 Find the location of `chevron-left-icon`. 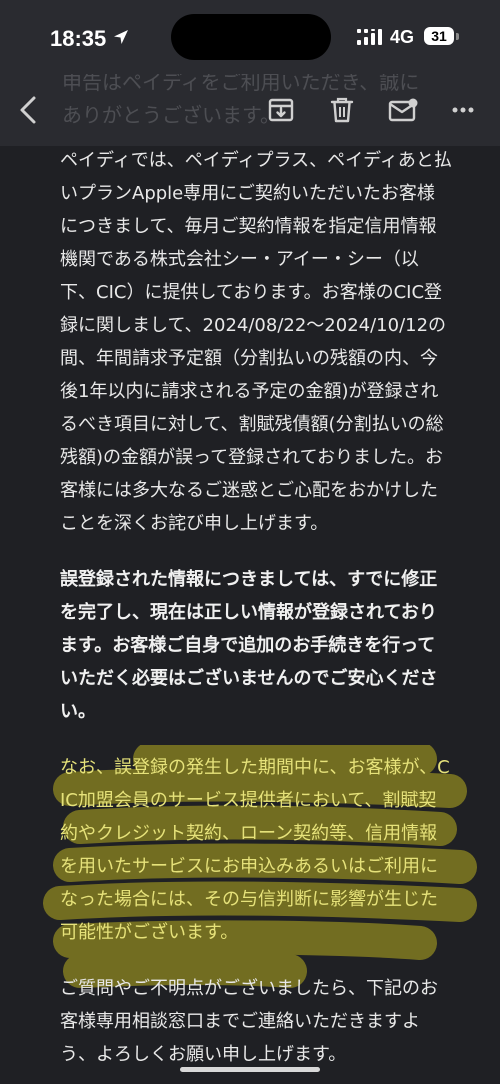

chevron-left-icon is located at coordinates (28, 110).